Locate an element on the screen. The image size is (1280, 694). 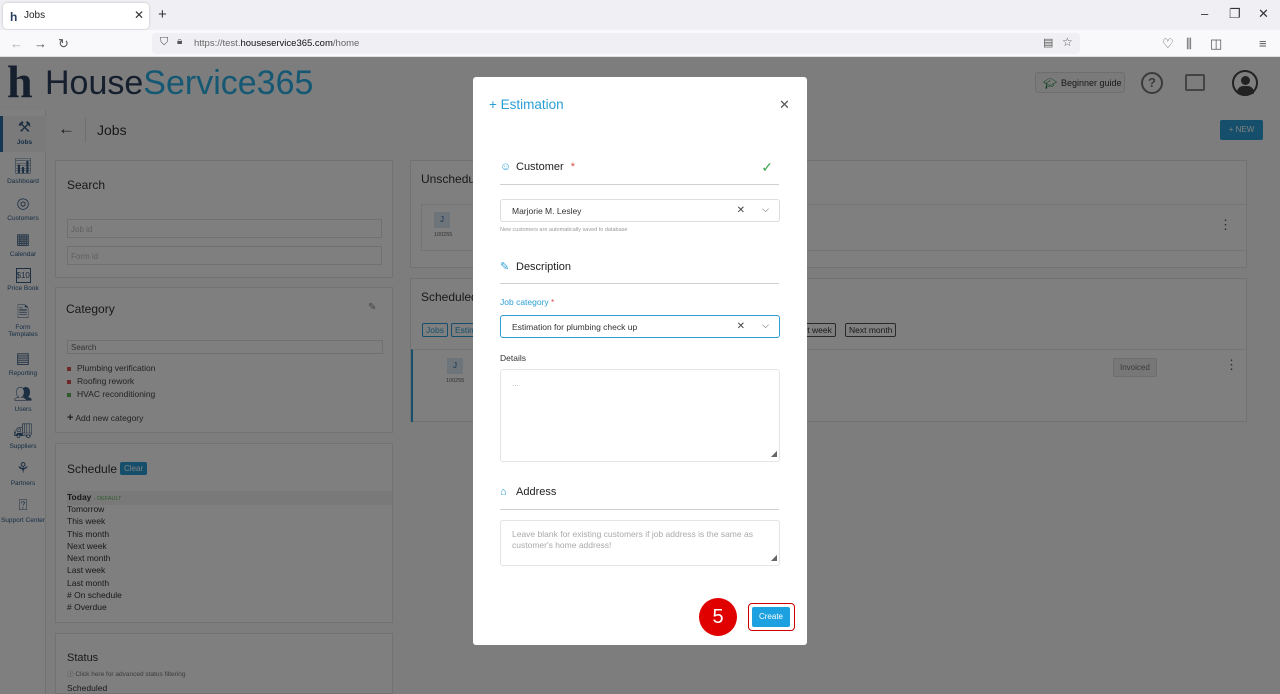
pocket-icon: ♡ is located at coordinates (1168, 44).